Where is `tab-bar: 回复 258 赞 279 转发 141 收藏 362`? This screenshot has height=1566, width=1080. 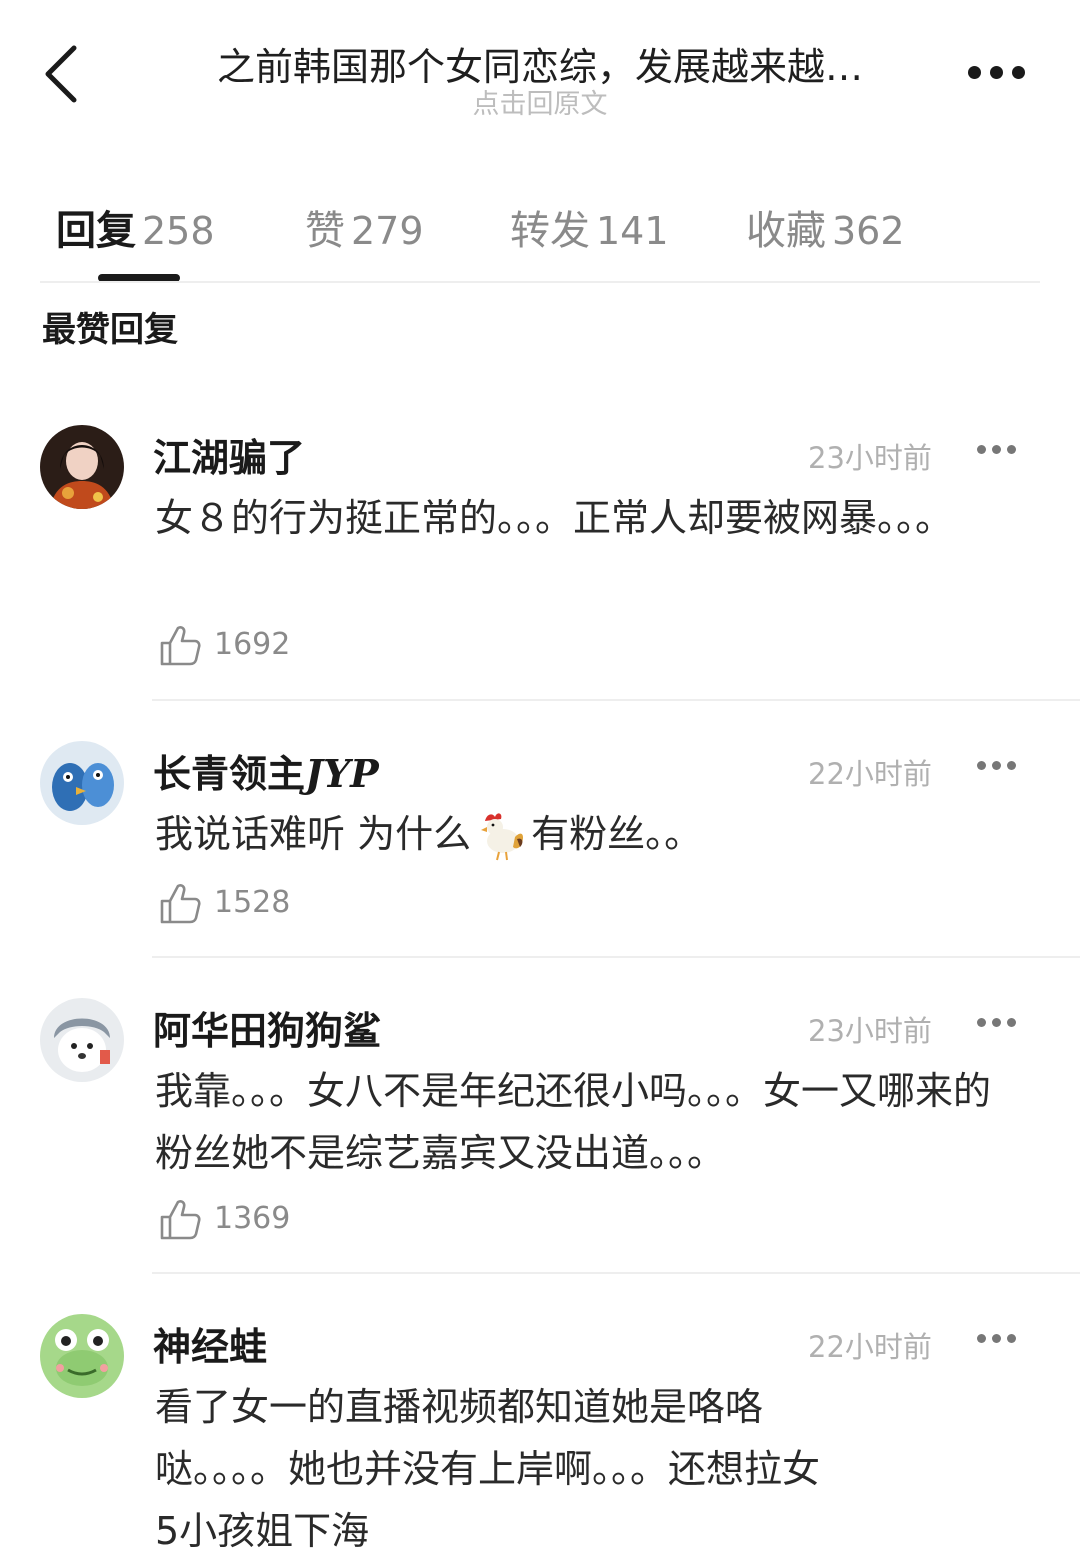
tab-bar: 回复 258 赞 279 转发 141 收藏 362 is located at coordinates (540, 237).